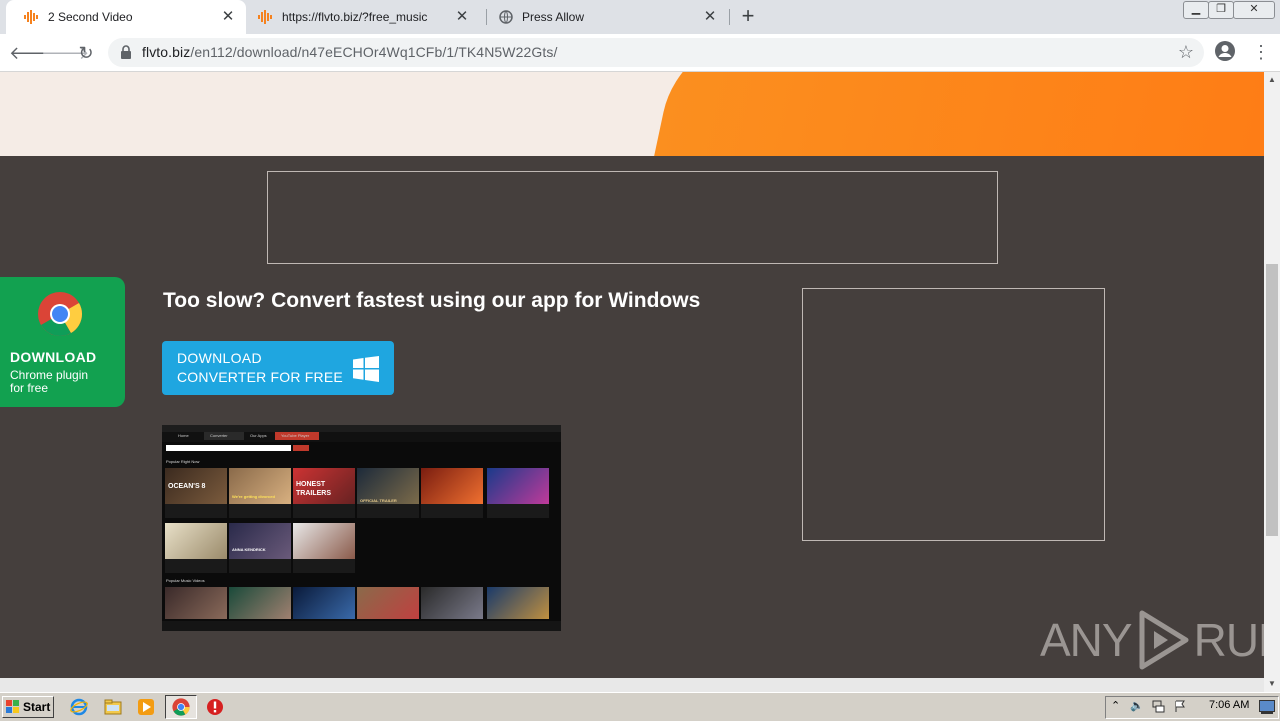  I want to click on scrollbar-thumb, so click(1272, 400).